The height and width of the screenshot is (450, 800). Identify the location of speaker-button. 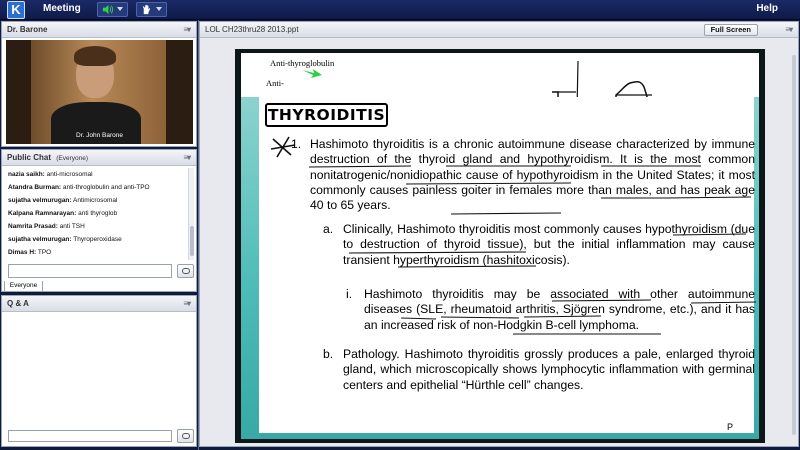
(112, 9).